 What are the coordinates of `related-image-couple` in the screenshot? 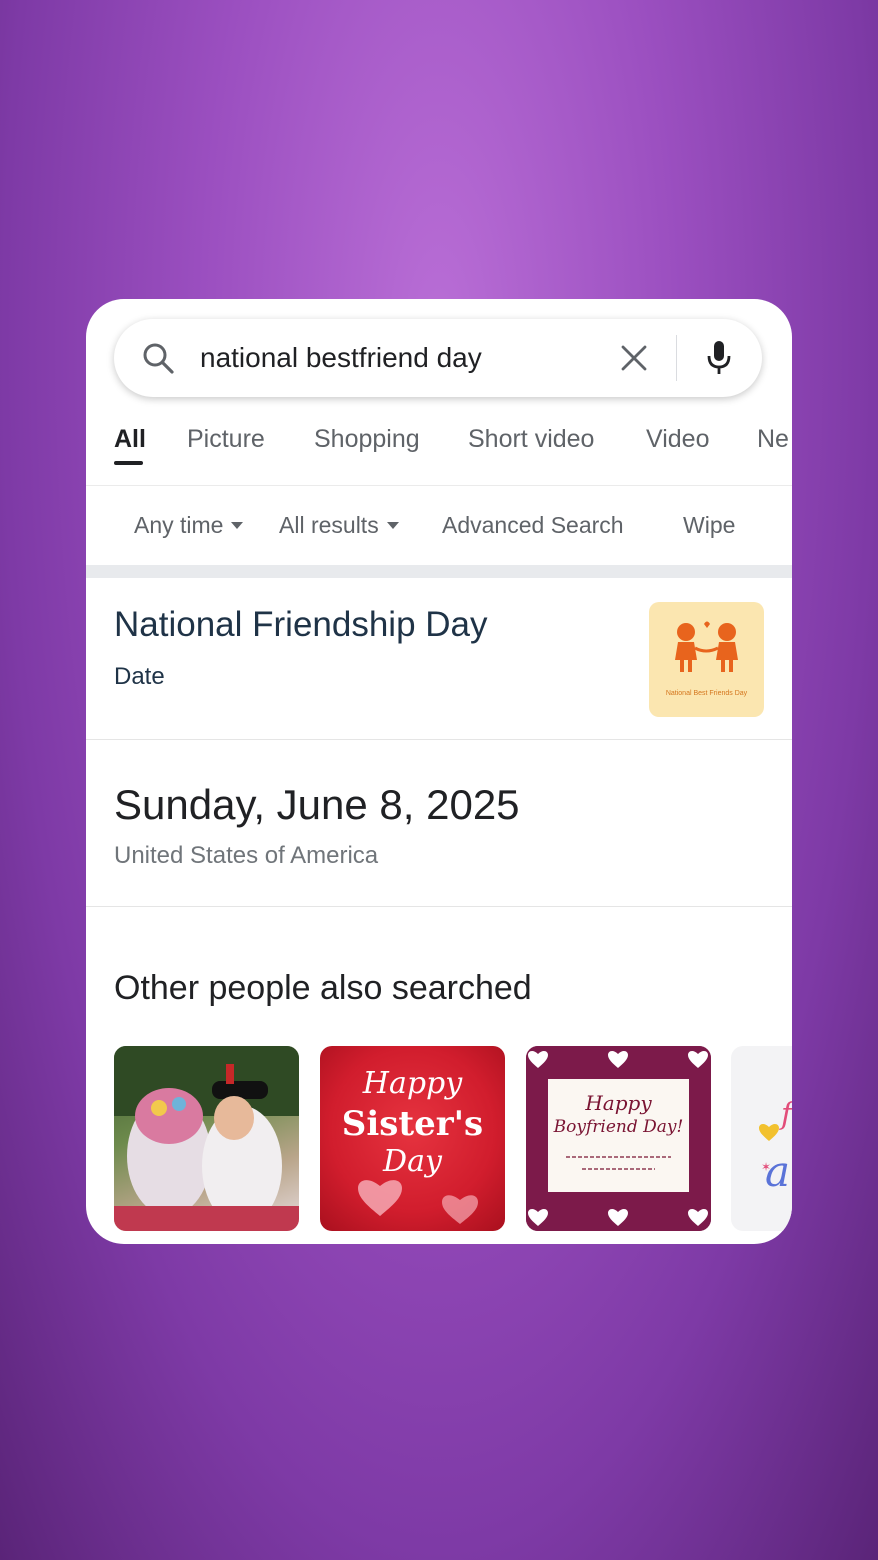 It's located at (206, 1138).